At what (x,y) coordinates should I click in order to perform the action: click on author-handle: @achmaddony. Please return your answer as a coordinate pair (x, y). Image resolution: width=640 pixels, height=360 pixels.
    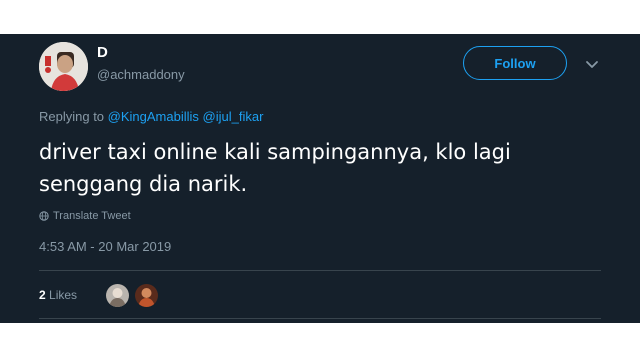
    Looking at the image, I should click on (141, 74).